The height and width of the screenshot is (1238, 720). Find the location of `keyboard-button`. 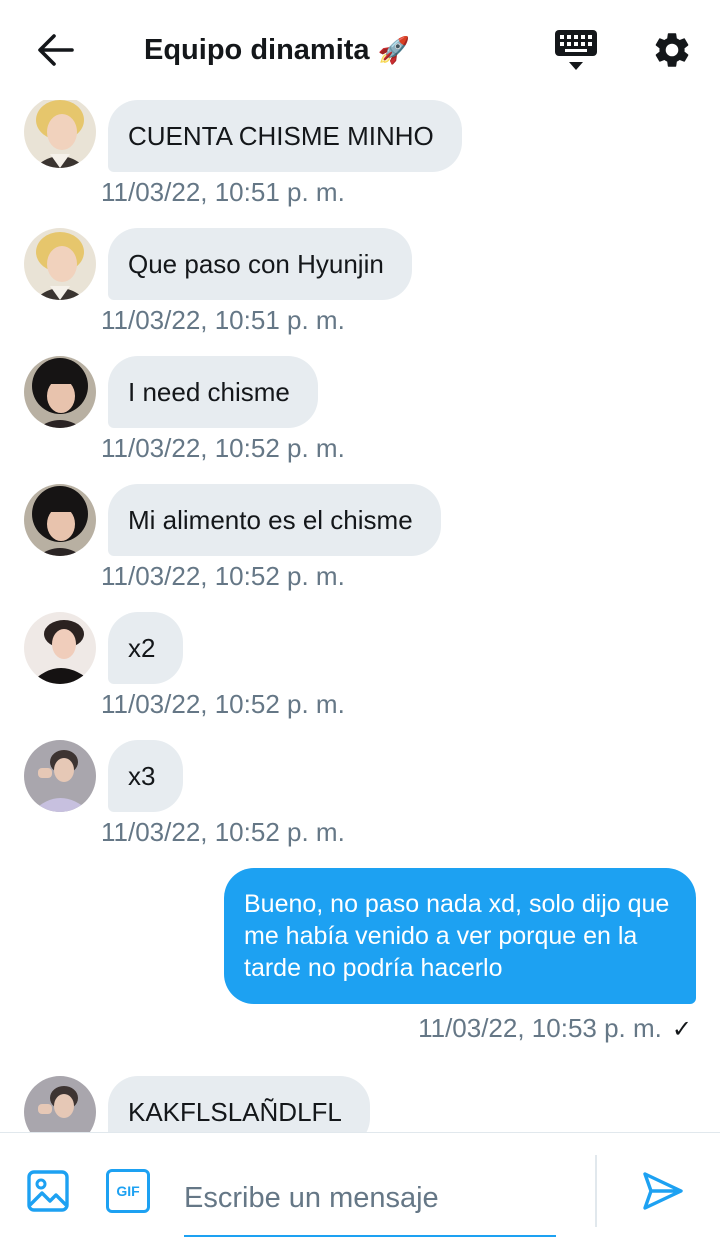

keyboard-button is located at coordinates (576, 51).